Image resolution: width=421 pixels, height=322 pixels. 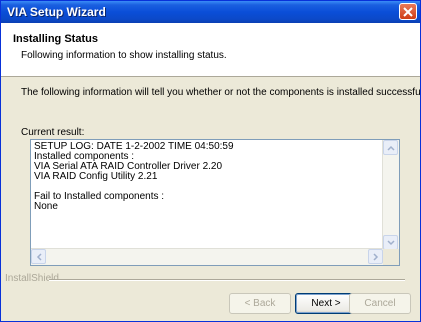 I want to click on scroll-down-button, so click(x=390, y=242).